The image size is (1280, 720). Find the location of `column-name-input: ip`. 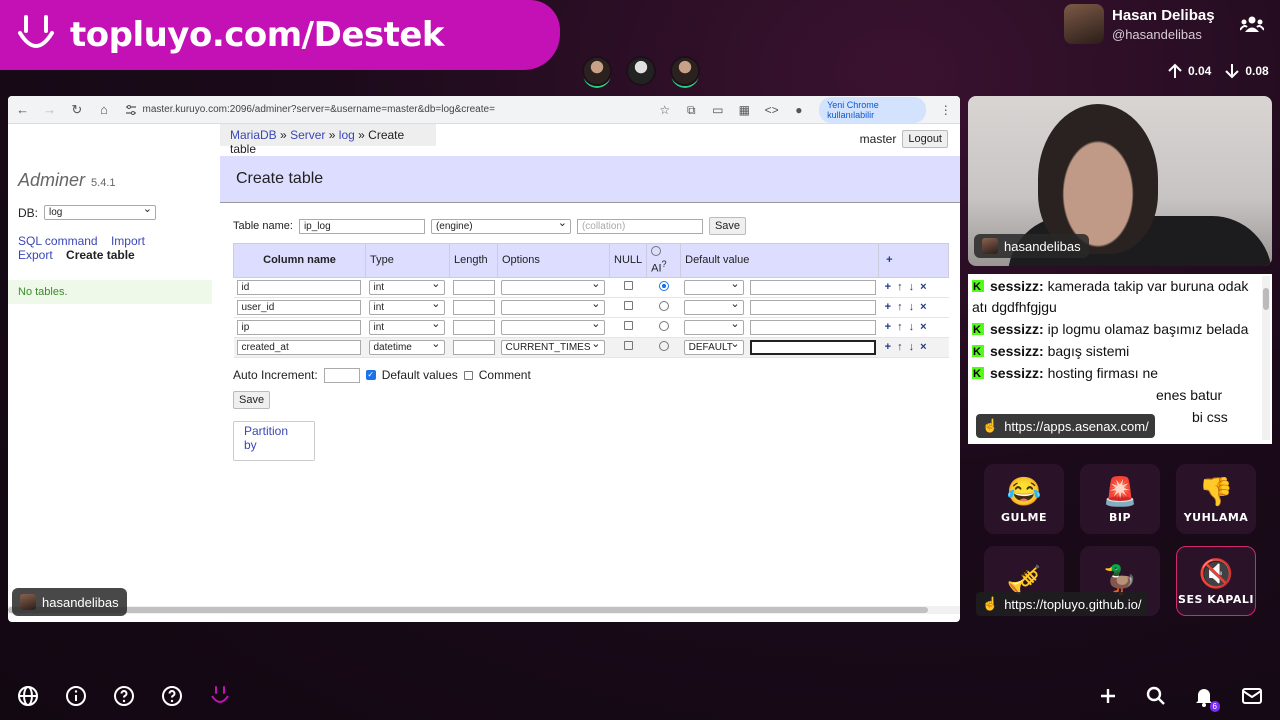

column-name-input: ip is located at coordinates (298, 327).